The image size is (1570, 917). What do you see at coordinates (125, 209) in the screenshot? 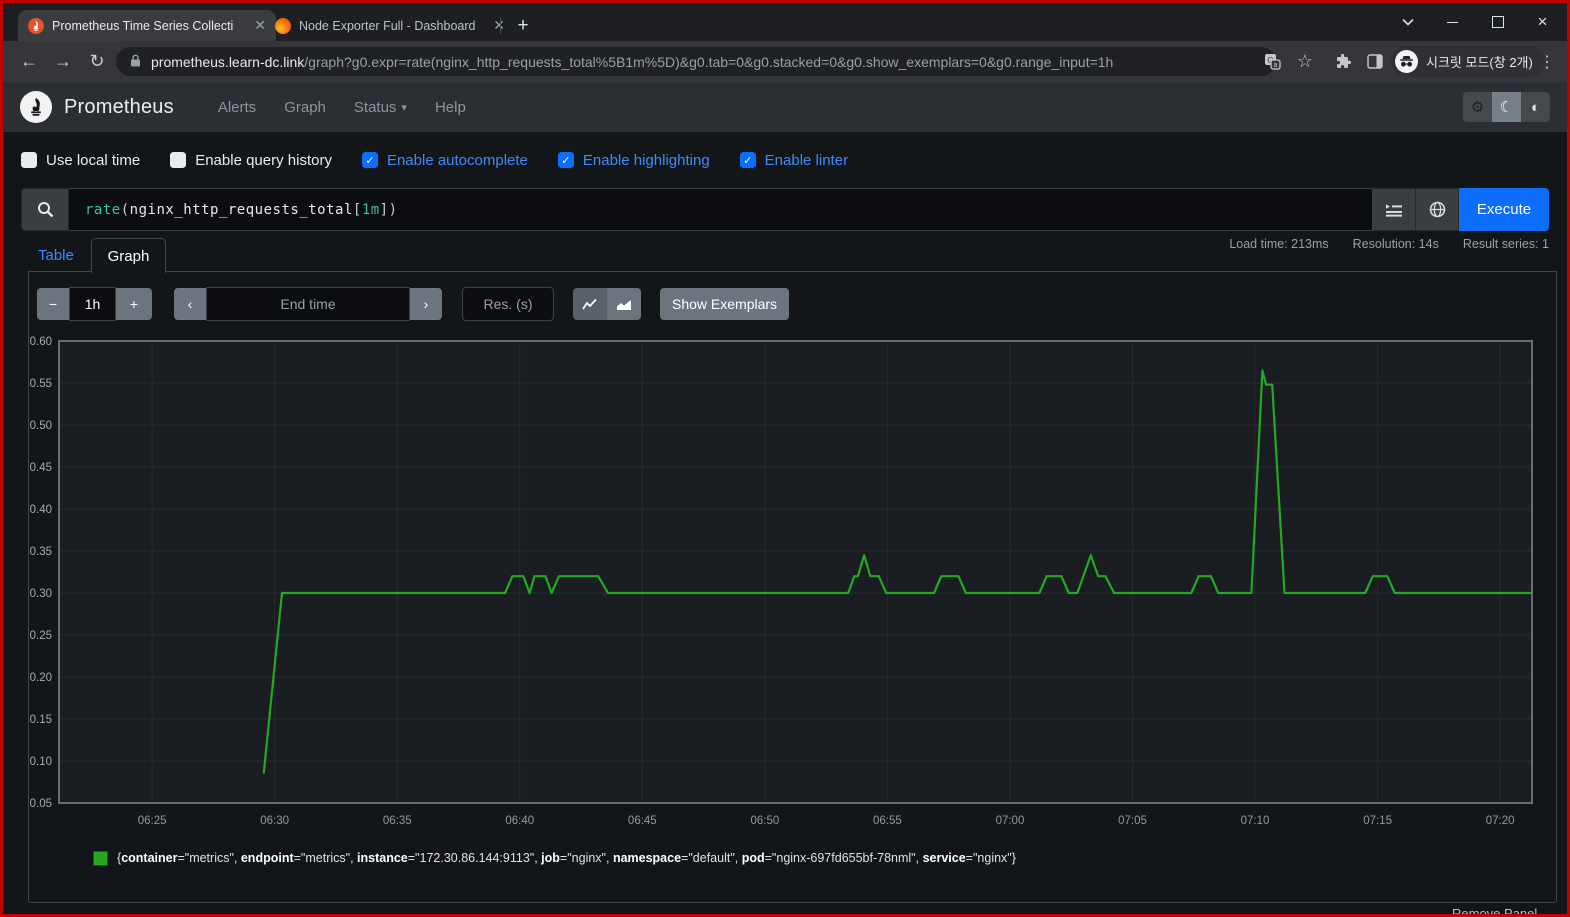
I see `query-token-paren: (` at bounding box center [125, 209].